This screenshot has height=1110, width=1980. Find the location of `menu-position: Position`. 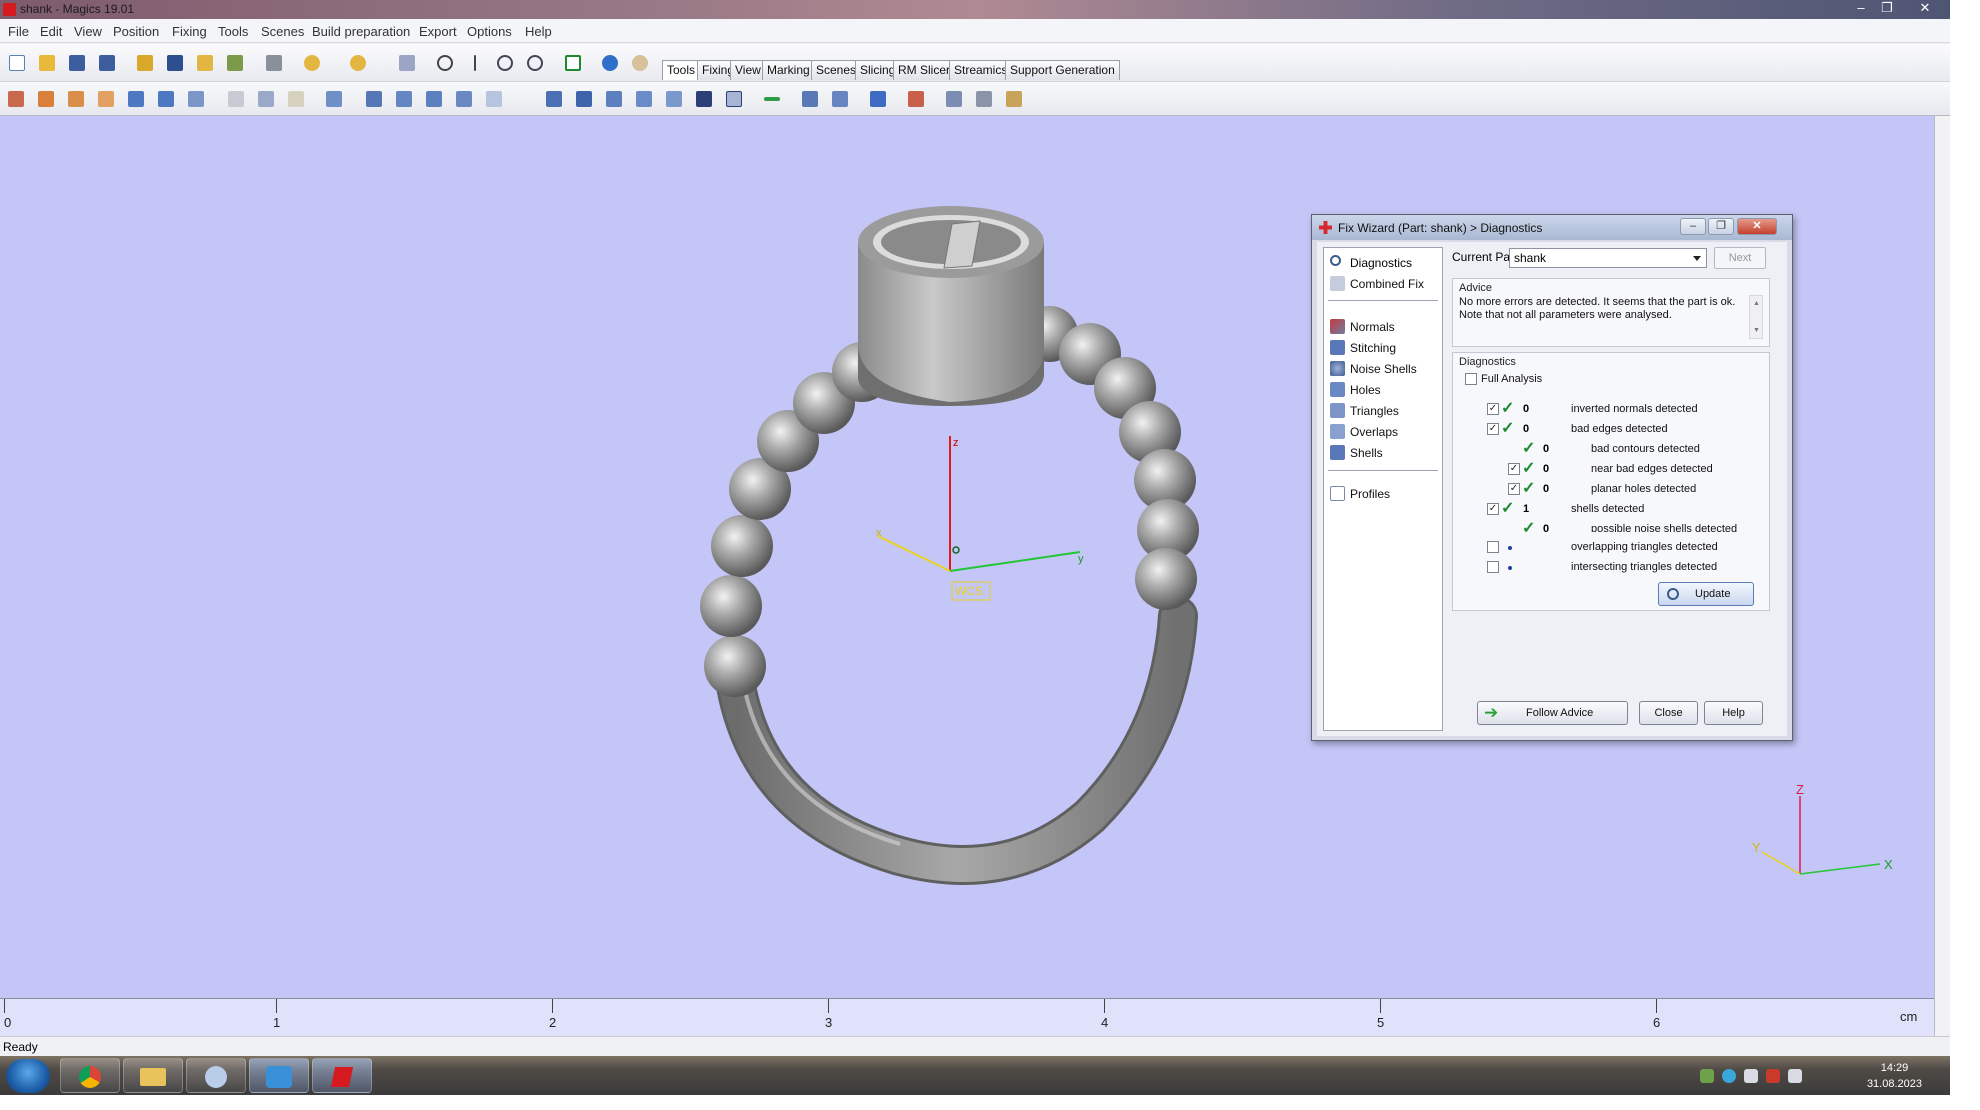

menu-position: Position is located at coordinates (136, 31).